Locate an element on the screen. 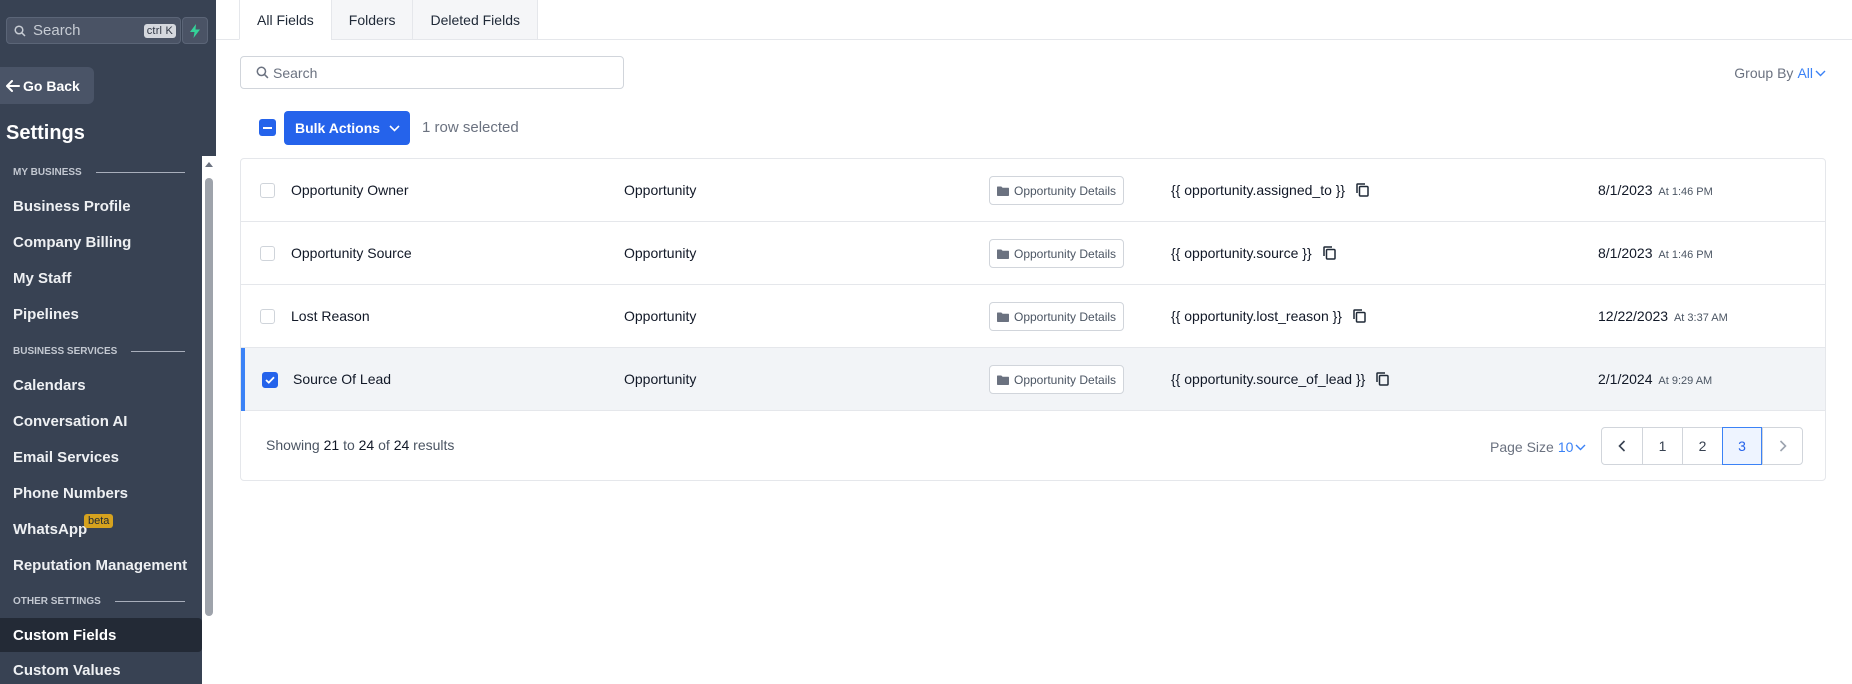  page-button-2: 2 is located at coordinates (1702, 446).